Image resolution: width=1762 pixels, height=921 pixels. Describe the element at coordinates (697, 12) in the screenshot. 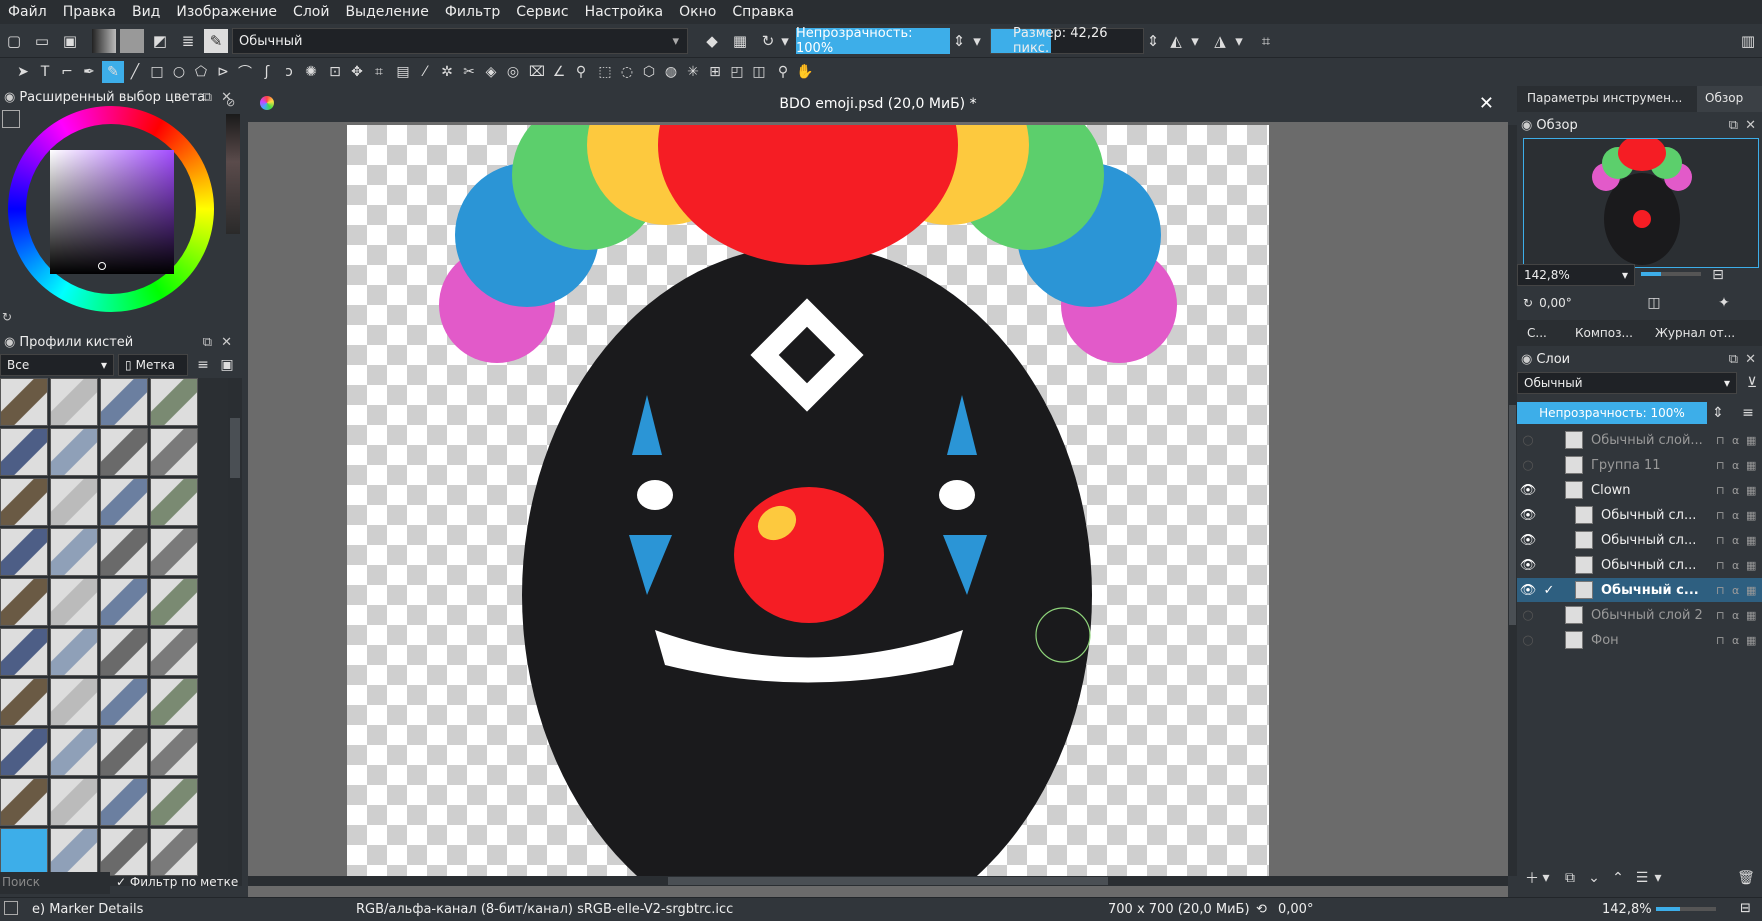

I see `menu-window: Окно` at that location.